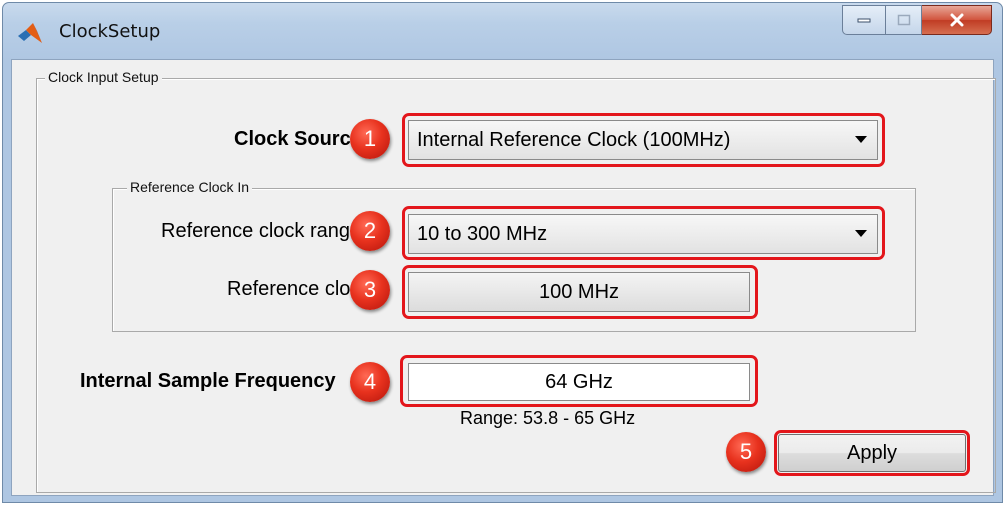 Image resolution: width=1007 pixels, height=507 pixels. What do you see at coordinates (502, 31) in the screenshot?
I see `title-bar: ClockSetup` at bounding box center [502, 31].